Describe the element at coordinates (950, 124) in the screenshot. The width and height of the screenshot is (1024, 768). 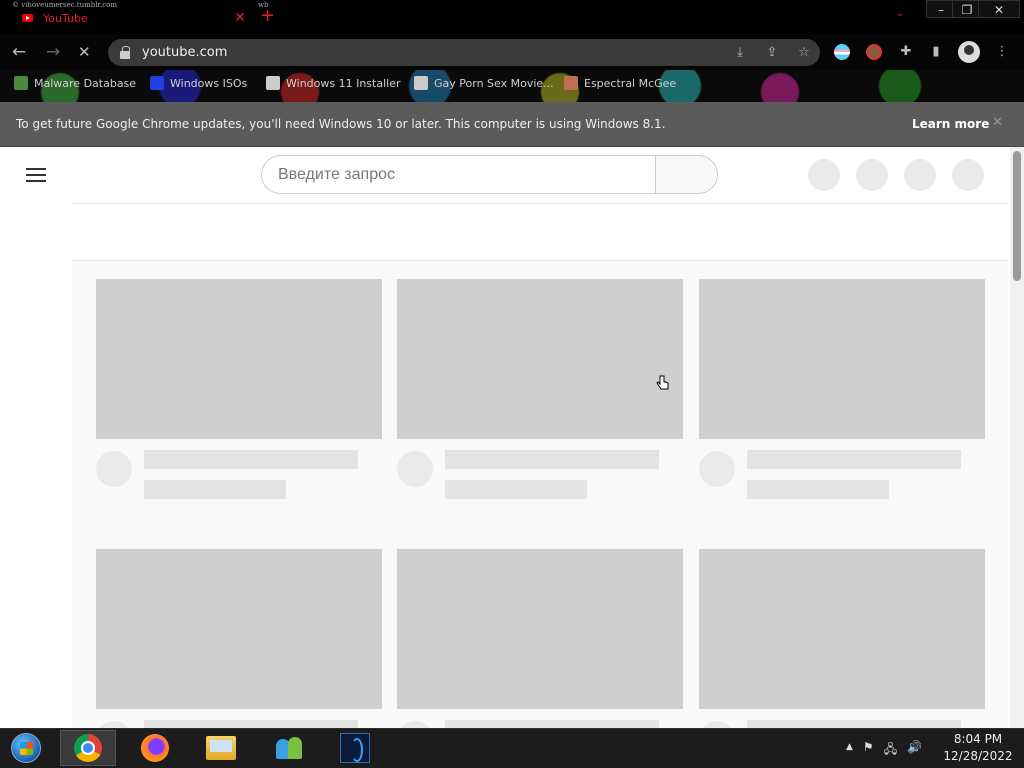
I see `learn-more-link: Learn more` at that location.